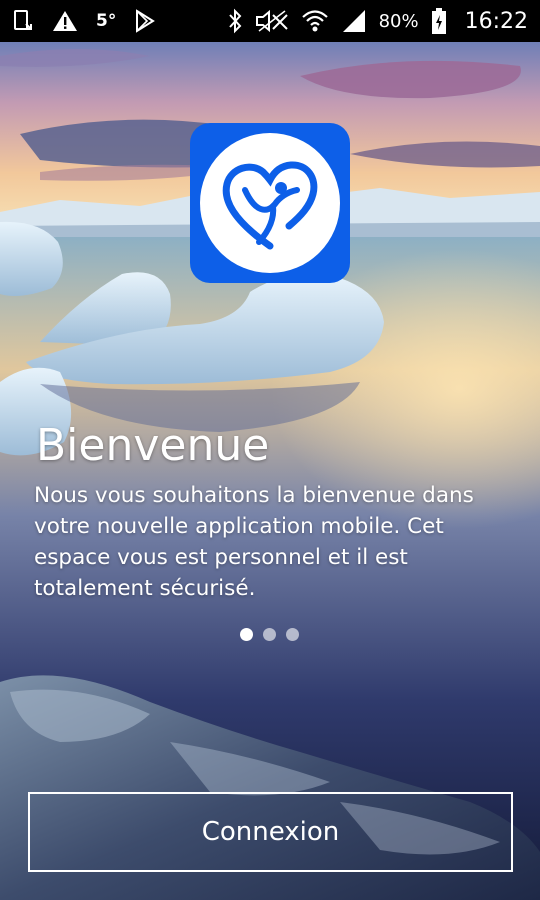 Image resolution: width=540 pixels, height=900 pixels. Describe the element at coordinates (354, 21) in the screenshot. I see `signal-icon` at that location.